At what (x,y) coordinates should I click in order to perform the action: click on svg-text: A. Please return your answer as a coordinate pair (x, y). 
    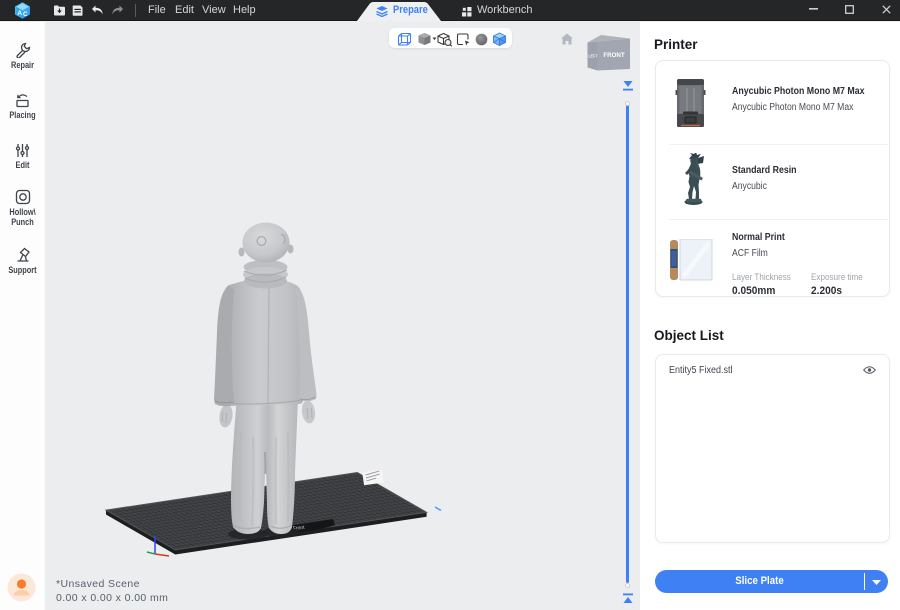
    Looking at the image, I should click on (19, 13).